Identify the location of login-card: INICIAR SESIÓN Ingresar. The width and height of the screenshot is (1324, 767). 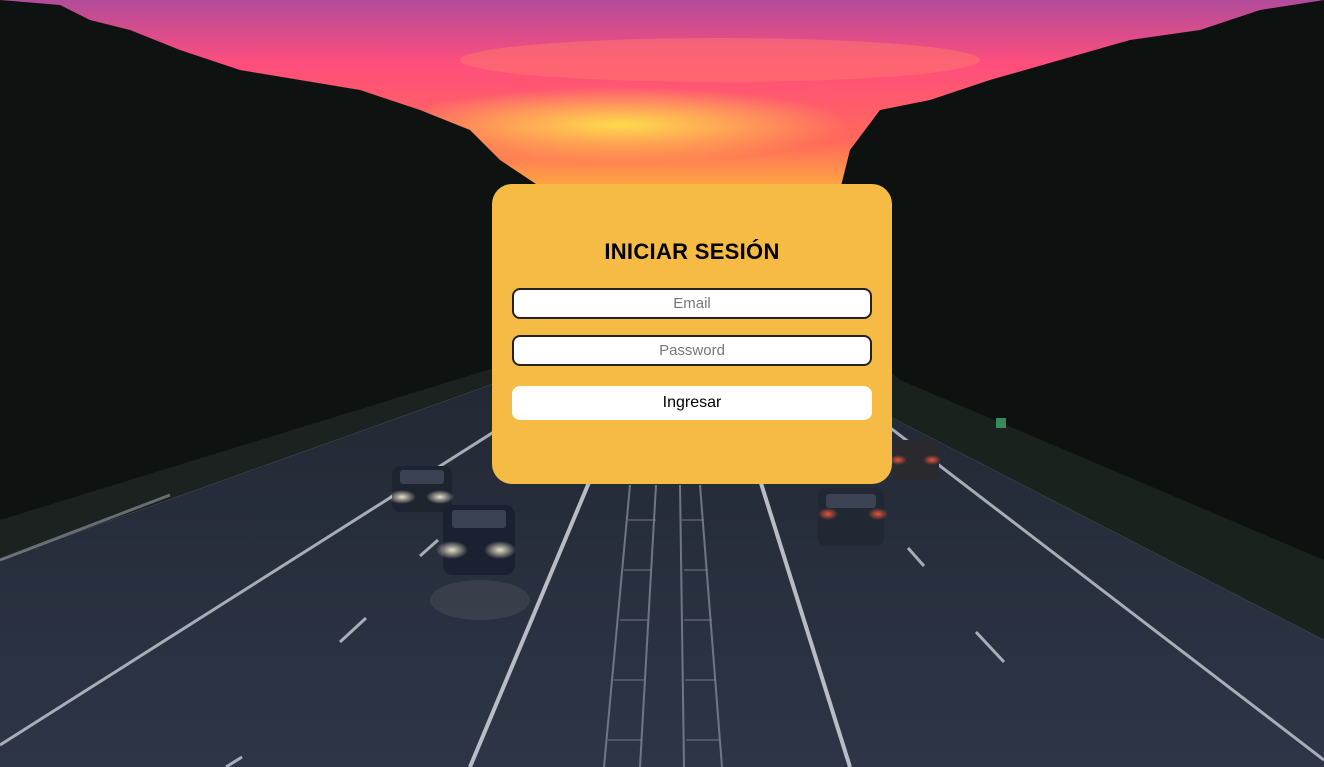
(692, 334).